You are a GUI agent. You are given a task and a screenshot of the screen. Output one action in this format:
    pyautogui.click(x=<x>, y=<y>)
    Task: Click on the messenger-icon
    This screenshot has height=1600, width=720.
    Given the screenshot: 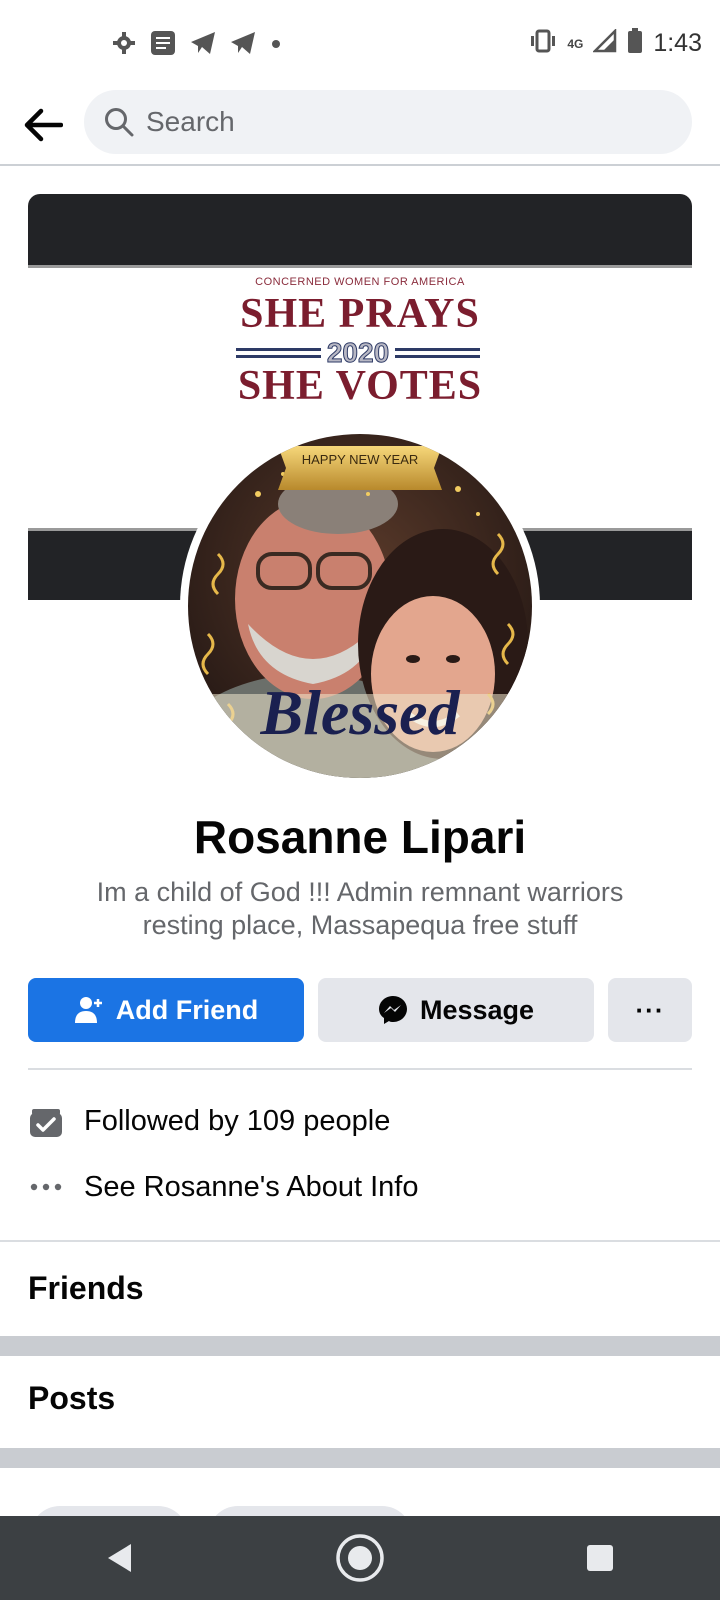 What is the action you would take?
    pyautogui.click(x=392, y=1010)
    